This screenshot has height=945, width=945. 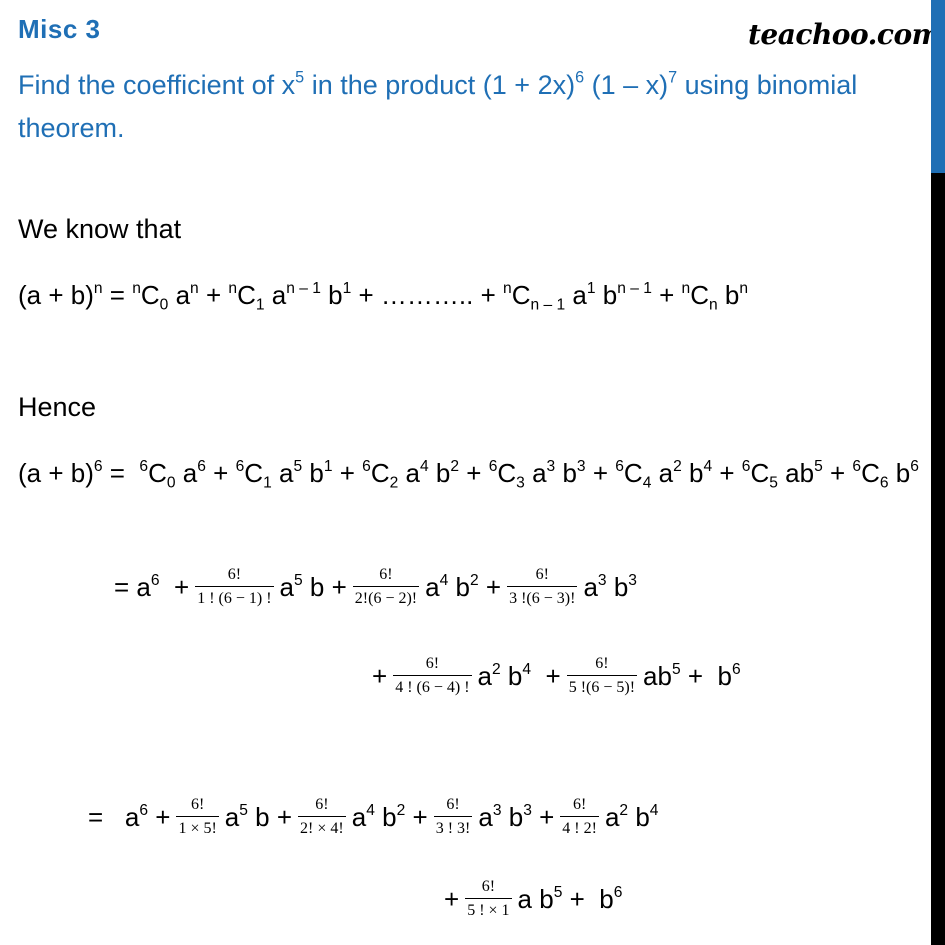 What do you see at coordinates (71, 128) in the screenshot?
I see `question-line-2: theorem.` at bounding box center [71, 128].